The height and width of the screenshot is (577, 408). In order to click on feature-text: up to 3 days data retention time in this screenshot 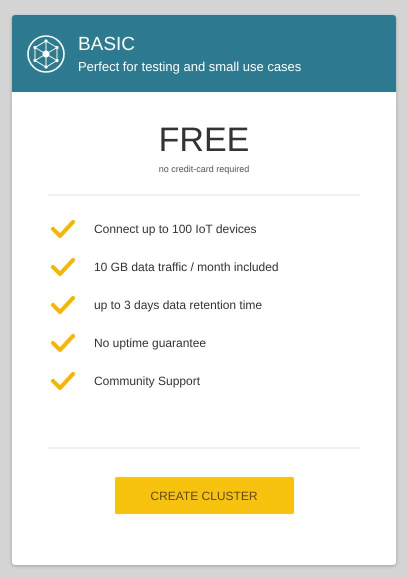, I will do `click(178, 305)`.